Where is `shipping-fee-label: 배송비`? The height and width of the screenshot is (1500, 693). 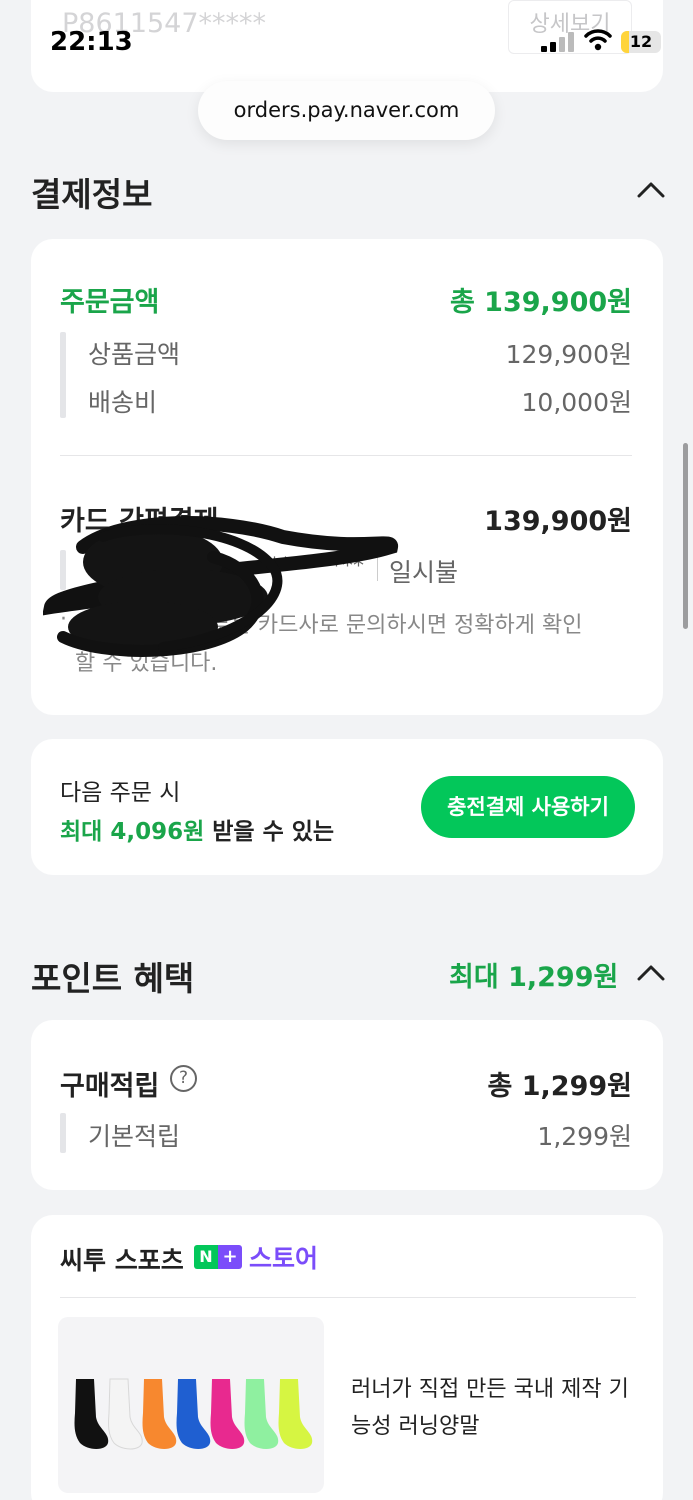
shipping-fee-label: 배송비 is located at coordinates (123, 402).